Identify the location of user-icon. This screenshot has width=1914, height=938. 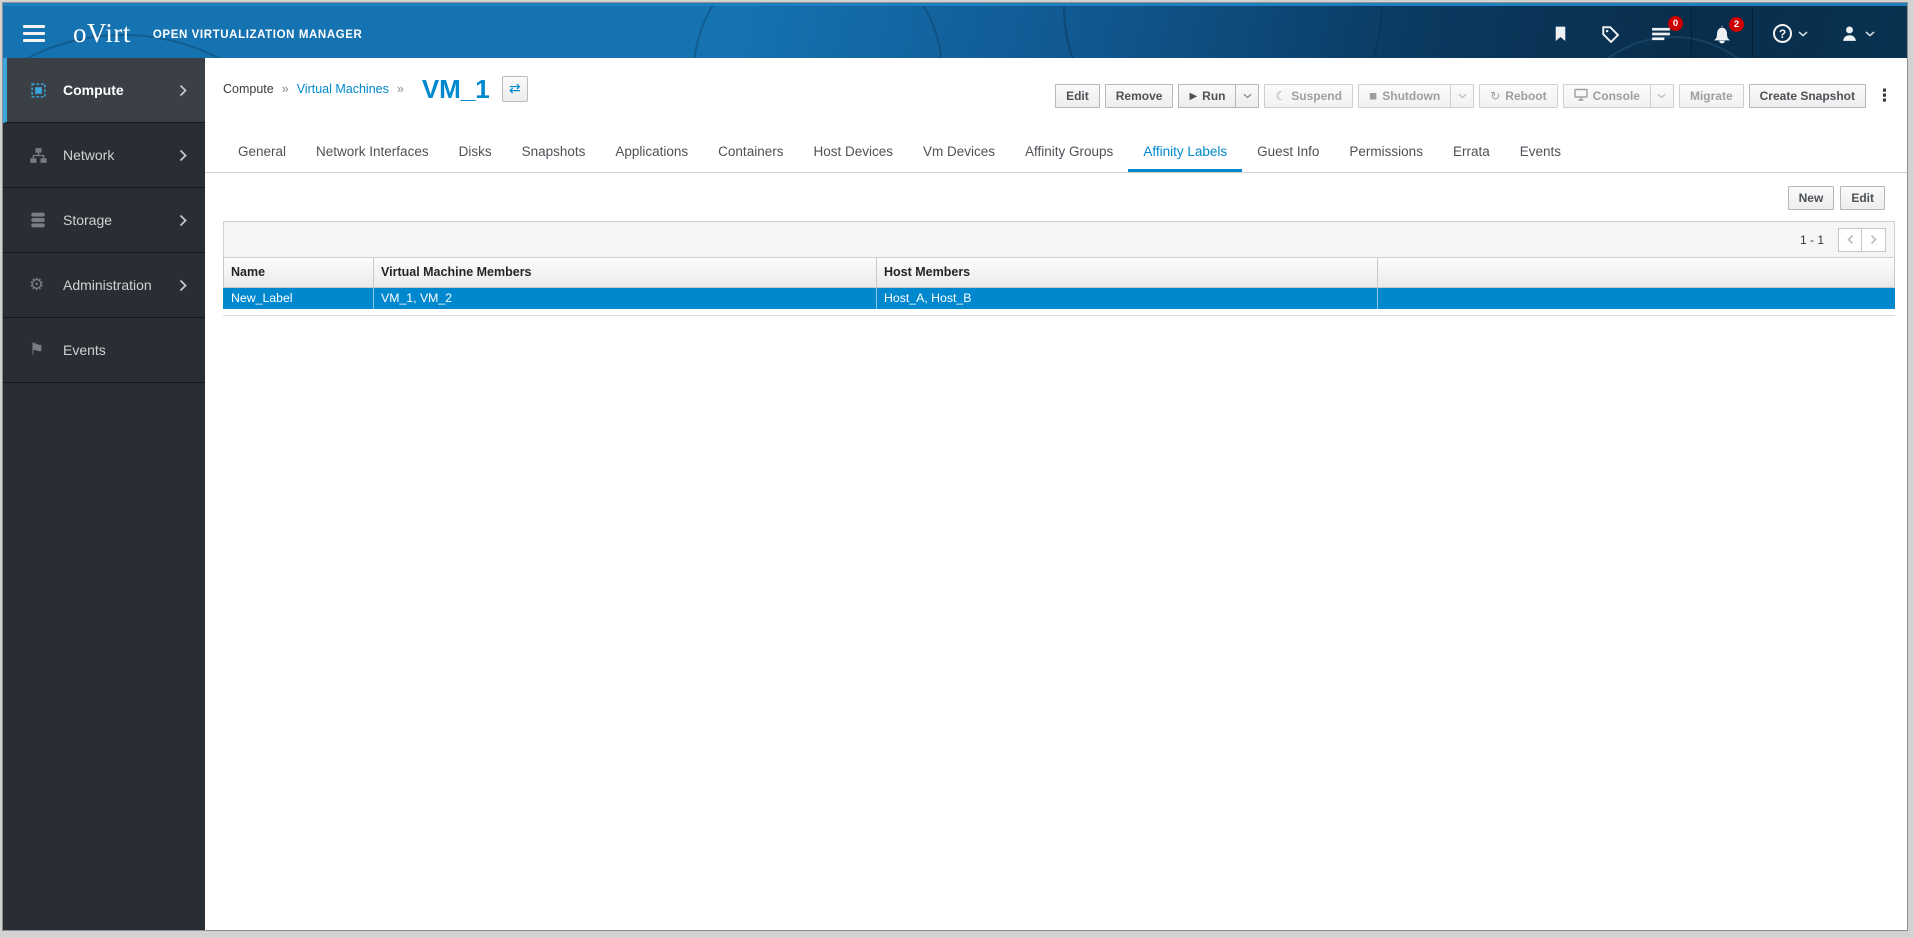
(1849, 33).